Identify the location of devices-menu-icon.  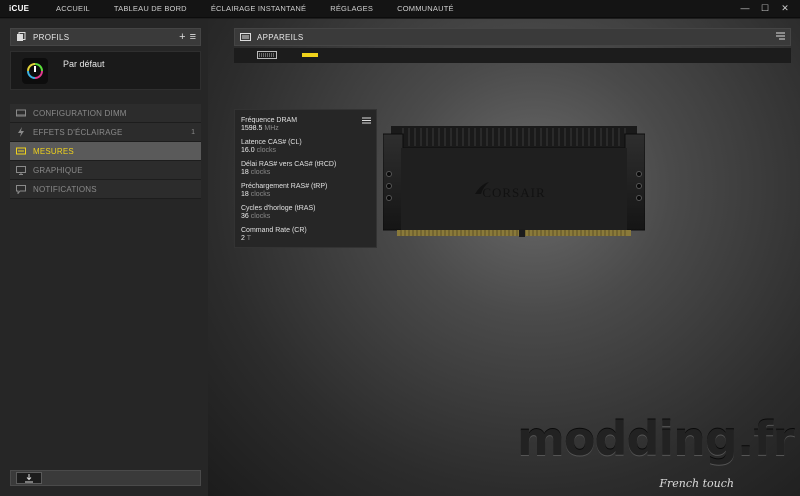
(780, 37).